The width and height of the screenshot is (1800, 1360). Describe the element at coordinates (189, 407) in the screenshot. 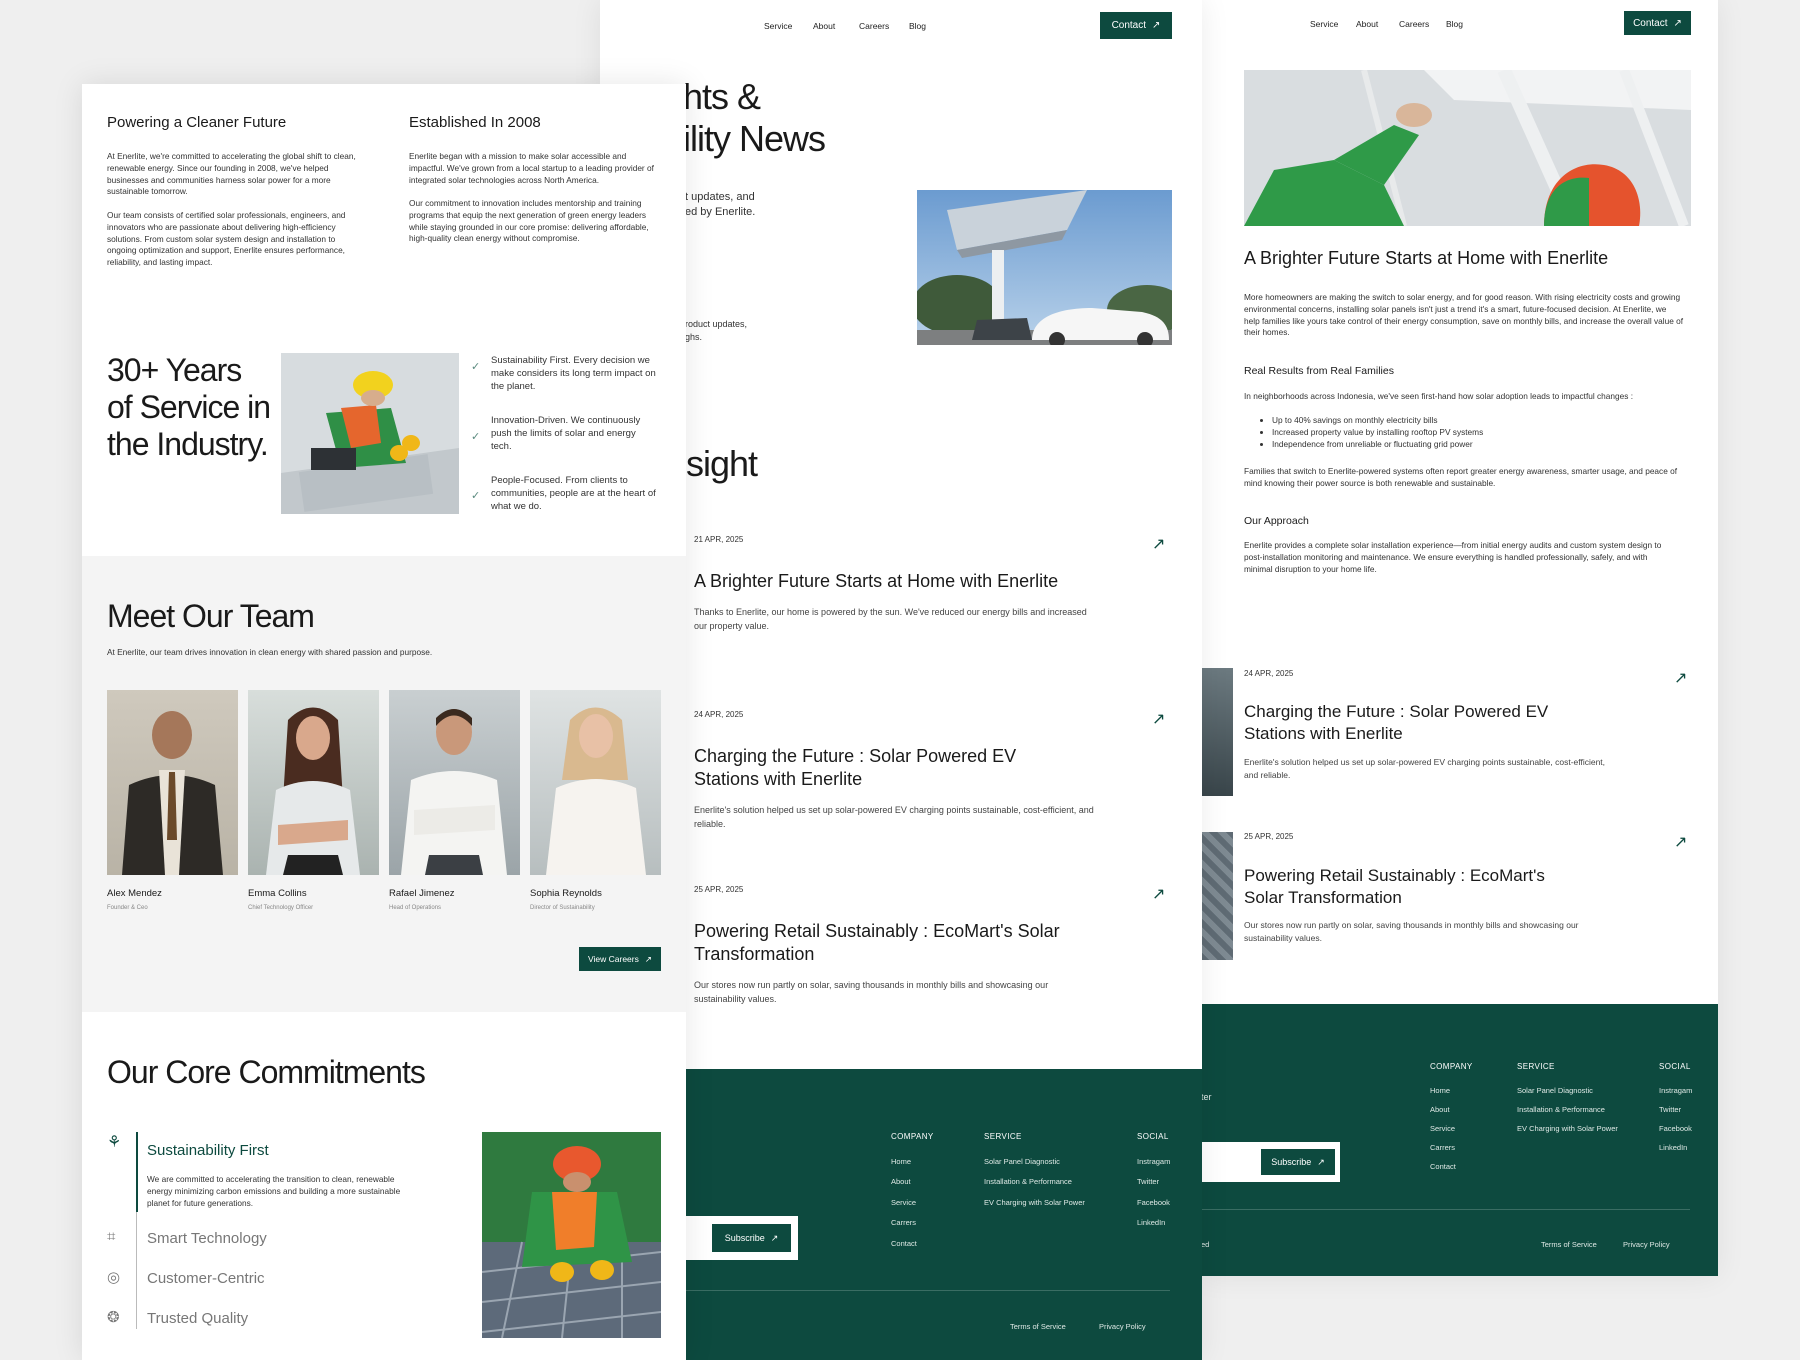

I see `years-line: of Service in` at that location.